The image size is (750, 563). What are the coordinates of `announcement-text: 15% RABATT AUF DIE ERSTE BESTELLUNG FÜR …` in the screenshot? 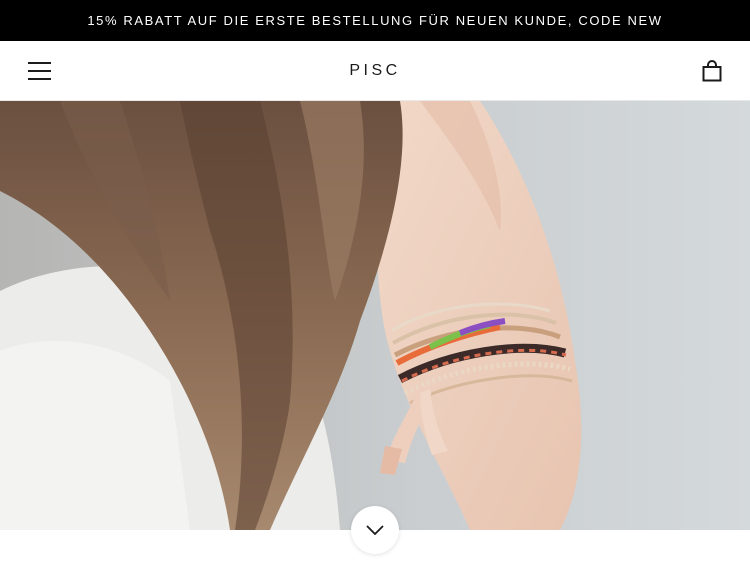 It's located at (375, 20).